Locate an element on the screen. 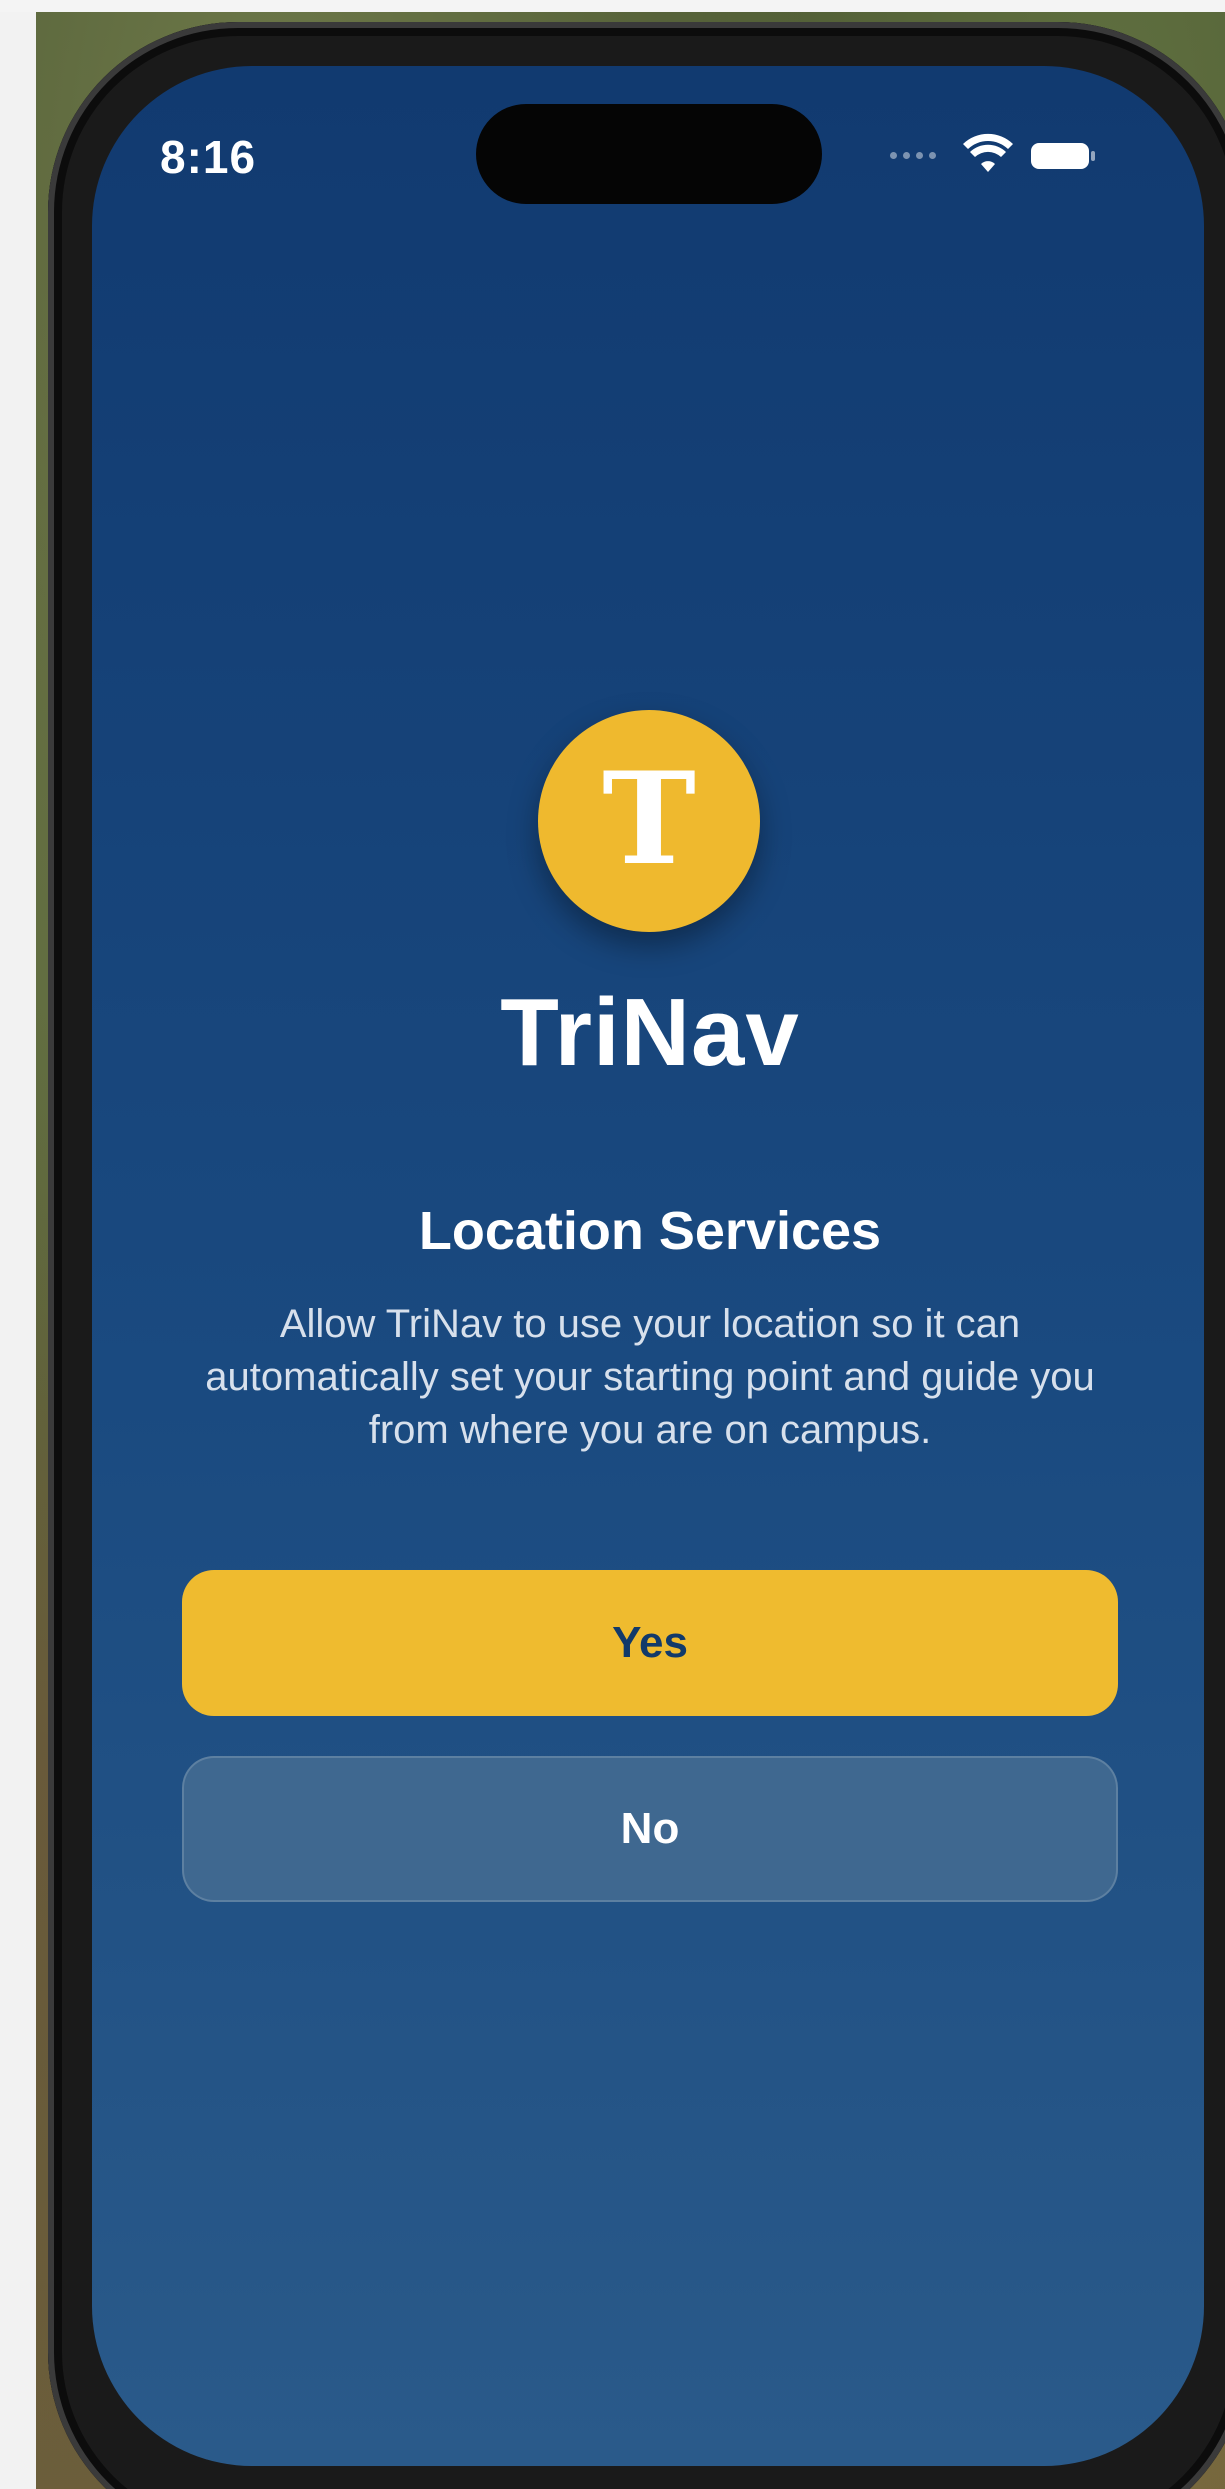 Image resolution: width=1225 pixels, height=2489 pixels. app-logo-icon: T is located at coordinates (649, 821).